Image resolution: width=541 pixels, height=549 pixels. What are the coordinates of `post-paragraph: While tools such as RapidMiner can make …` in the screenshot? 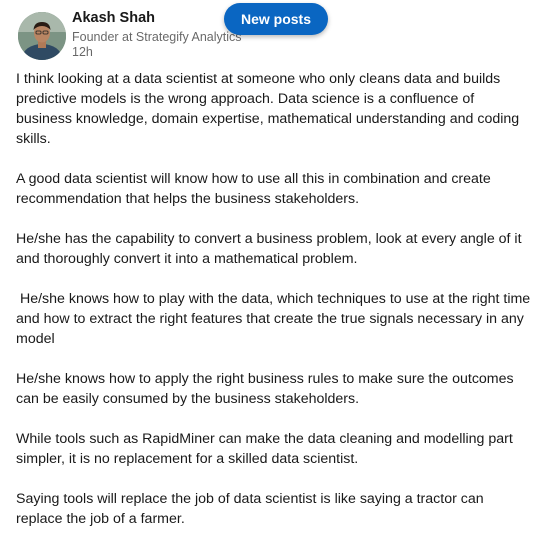 It's located at (266, 449).